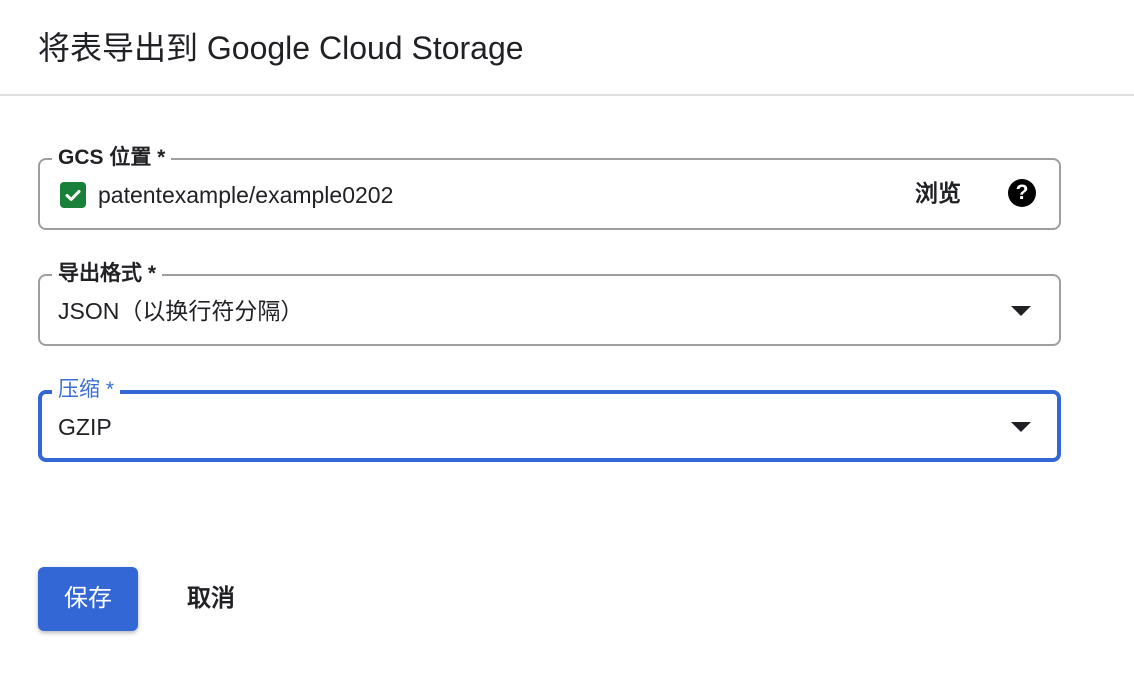  What do you see at coordinates (211, 599) in the screenshot?
I see `cancel-button: 取消` at bounding box center [211, 599].